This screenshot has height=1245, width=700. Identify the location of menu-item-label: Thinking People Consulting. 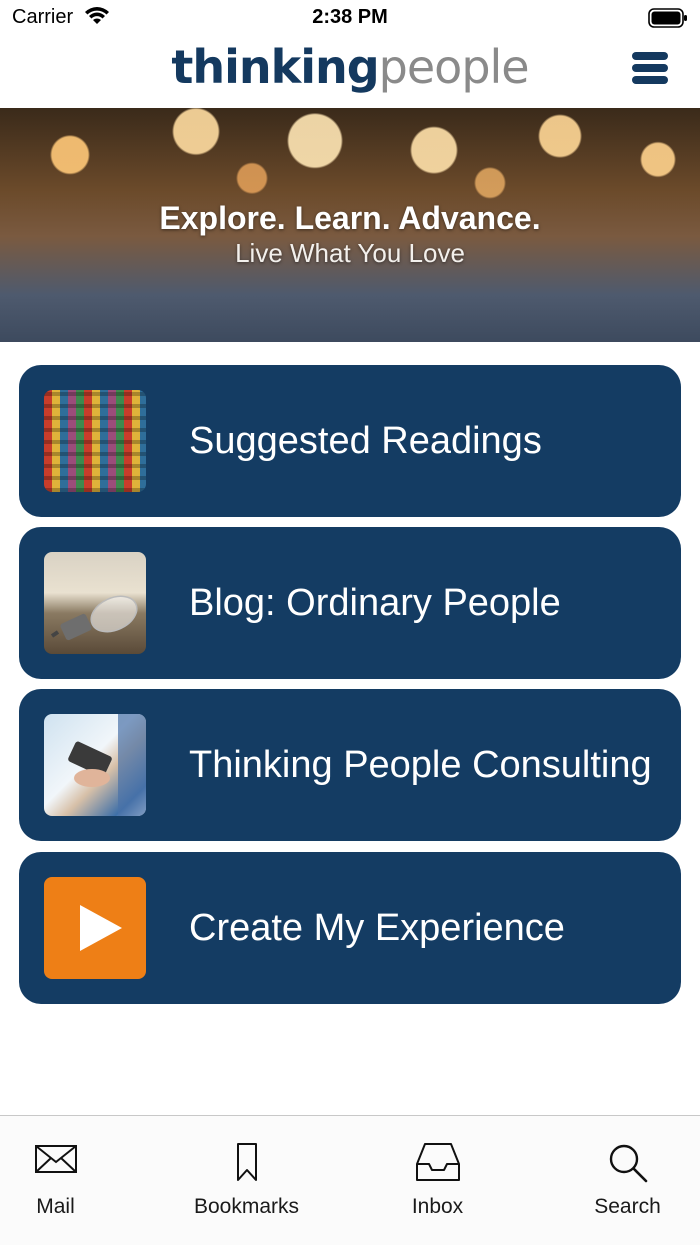
(420, 765).